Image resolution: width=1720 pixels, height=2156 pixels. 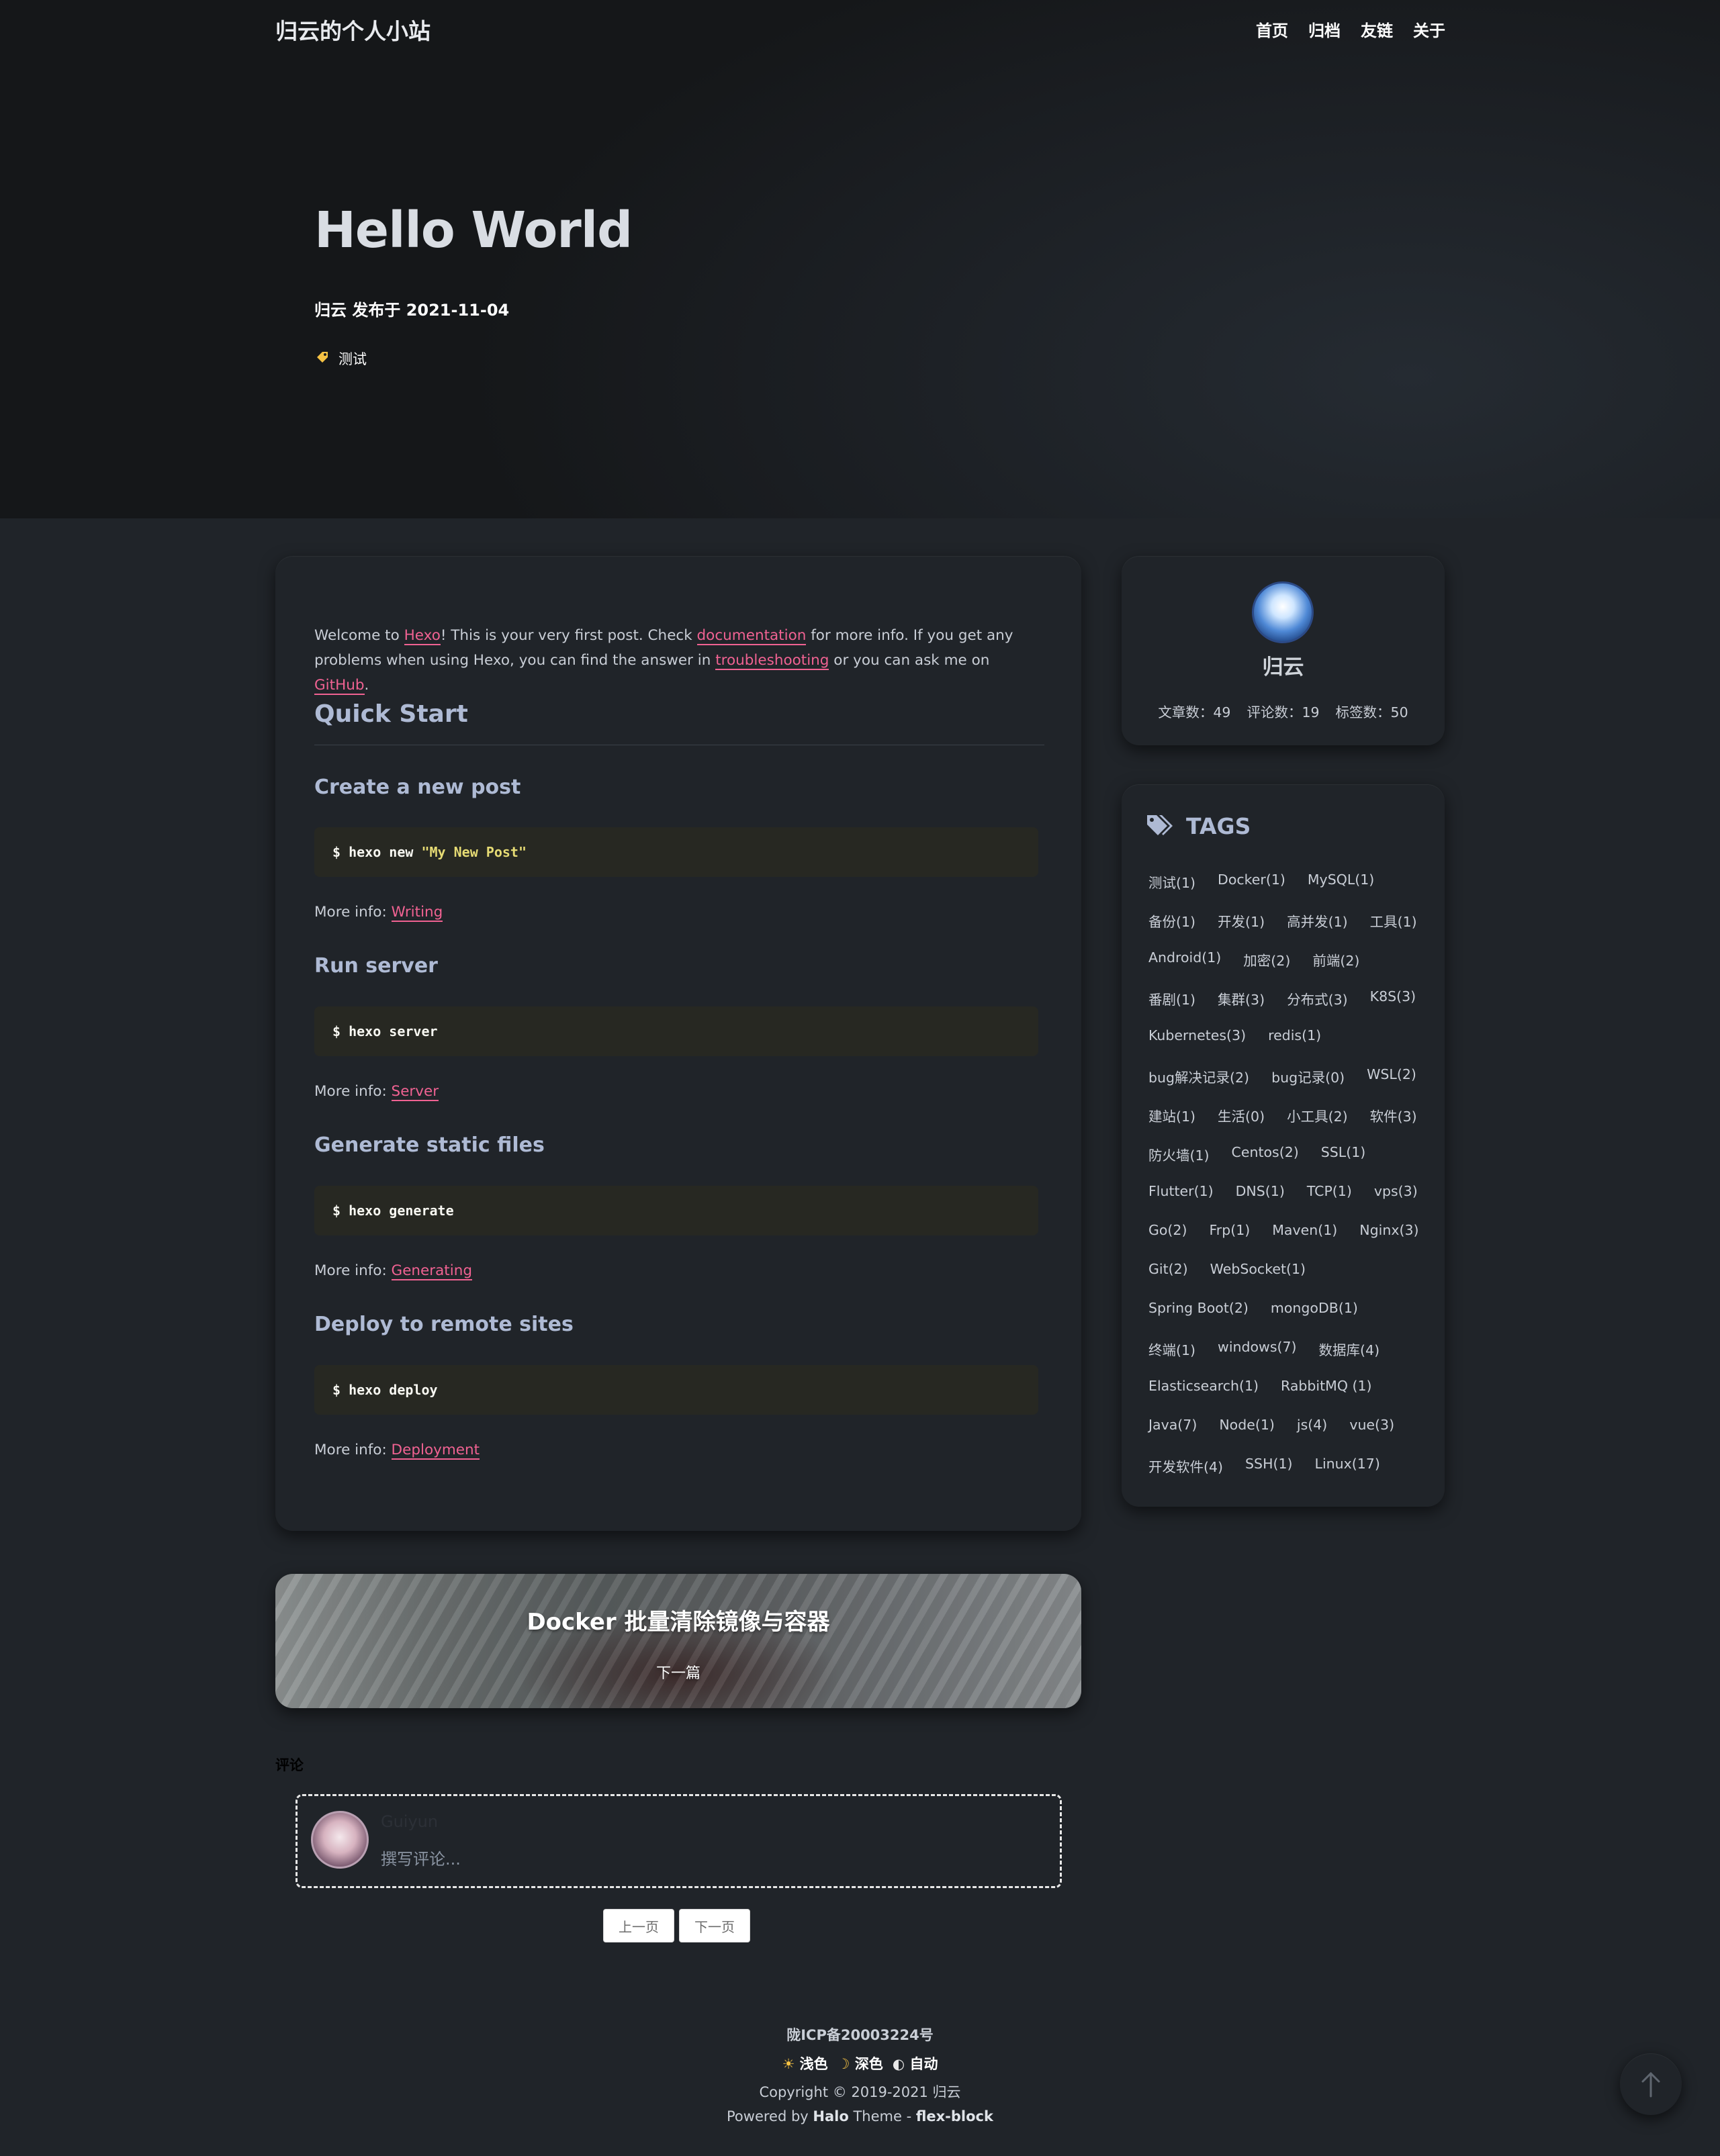 What do you see at coordinates (710, 1859) in the screenshot?
I see `comment-input` at bounding box center [710, 1859].